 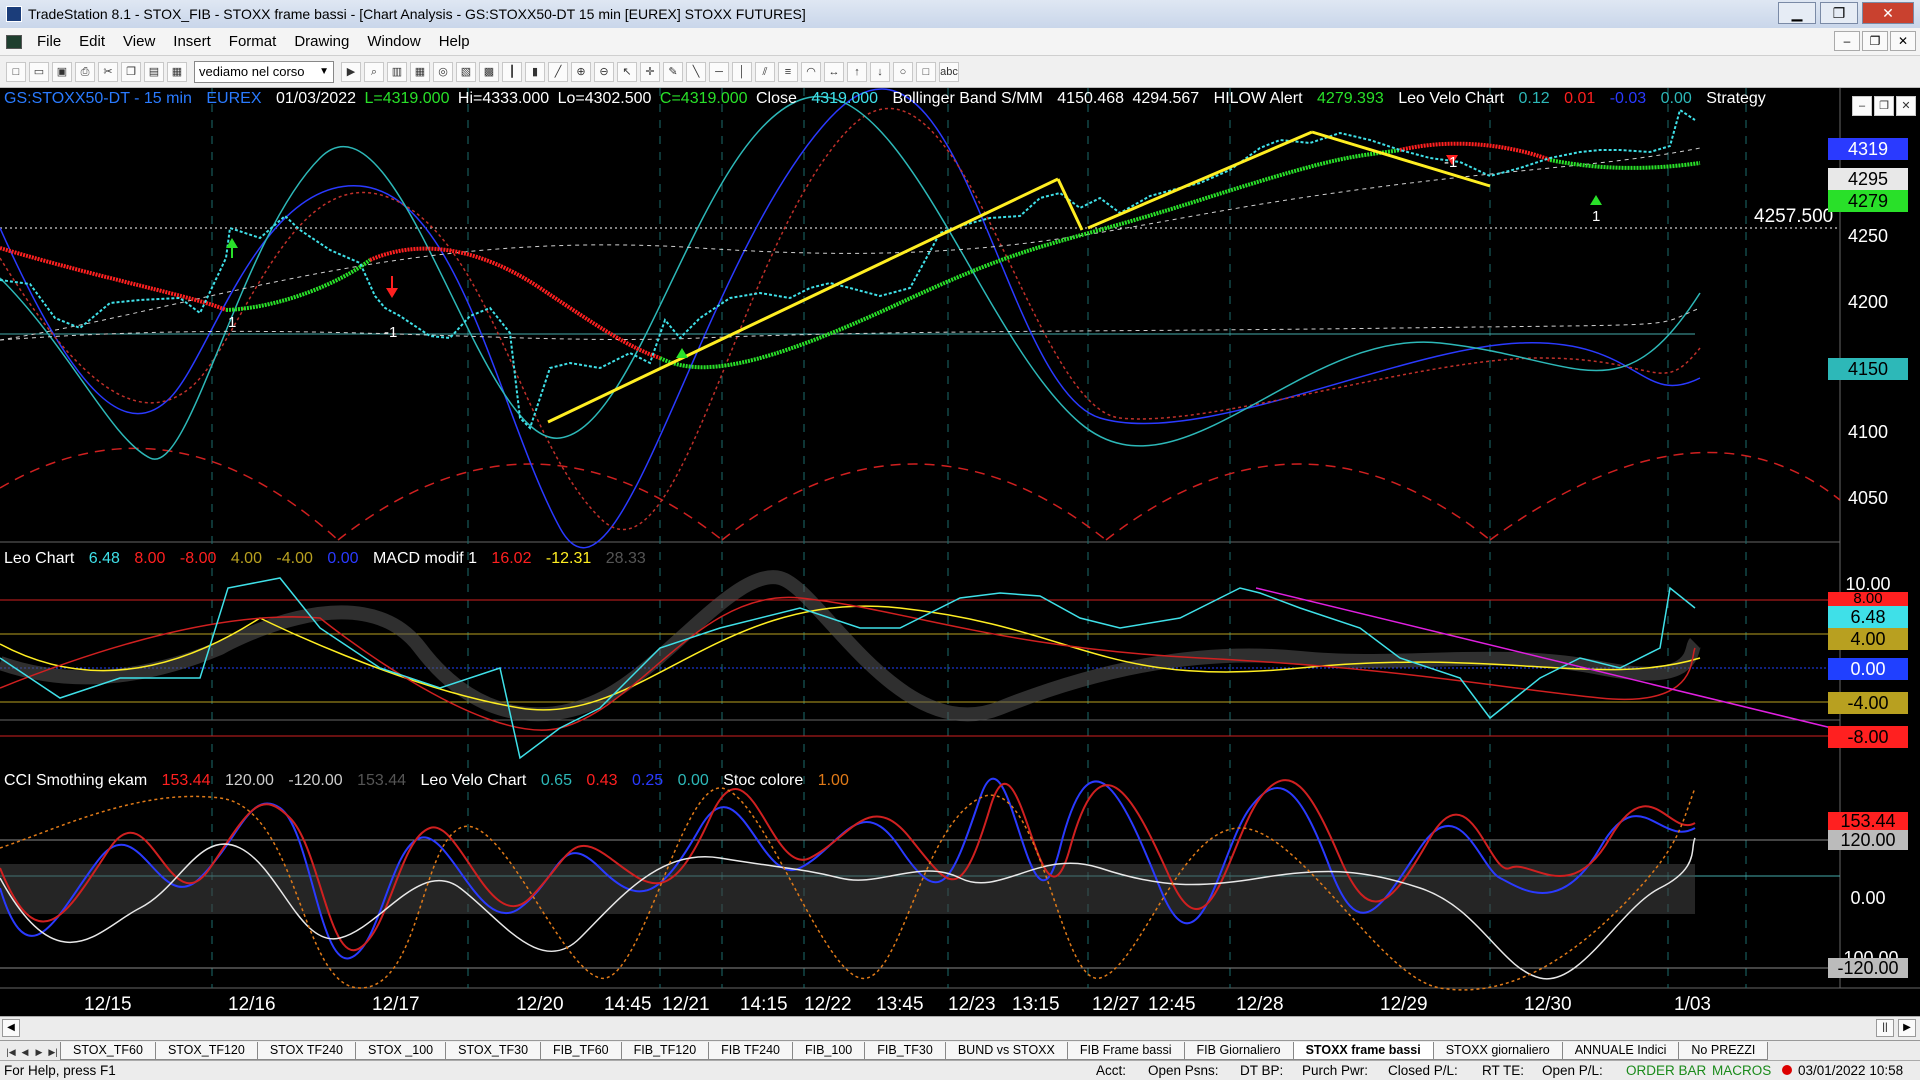 I want to click on open-icon: ▭, so click(x=39, y=71).